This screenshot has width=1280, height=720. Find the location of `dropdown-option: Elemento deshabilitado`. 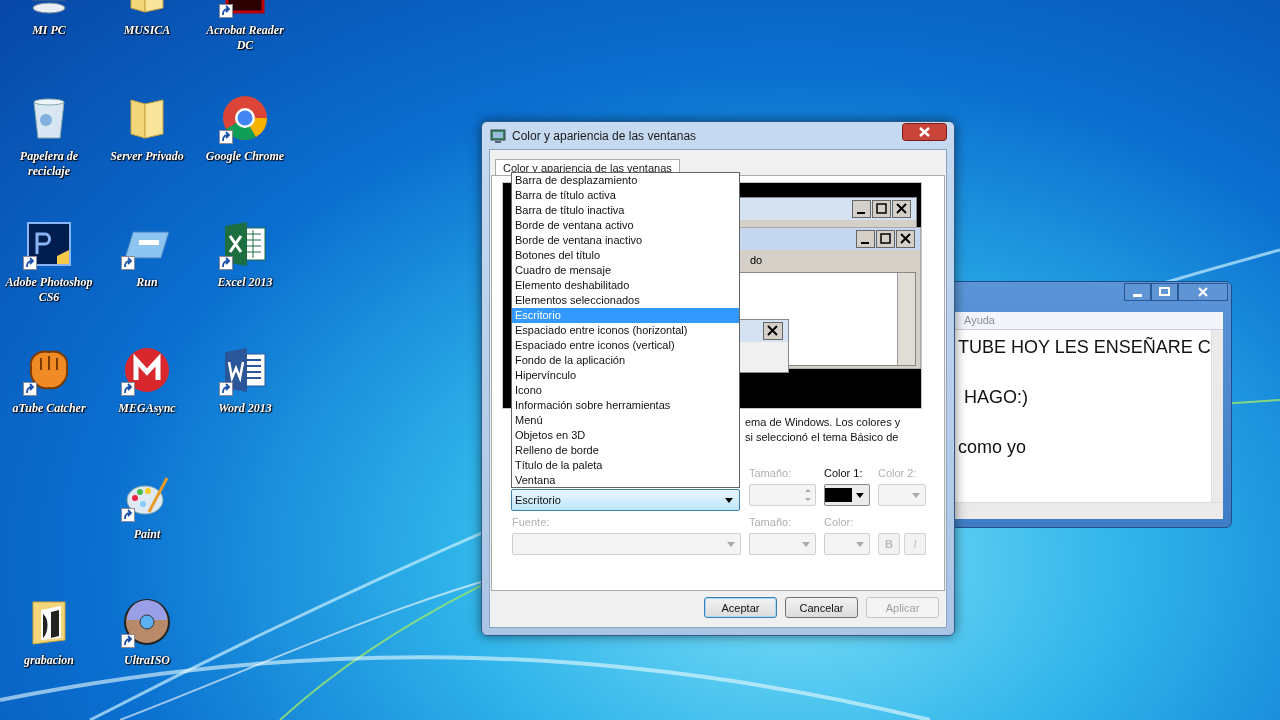

dropdown-option: Elemento deshabilitado is located at coordinates (625, 285).